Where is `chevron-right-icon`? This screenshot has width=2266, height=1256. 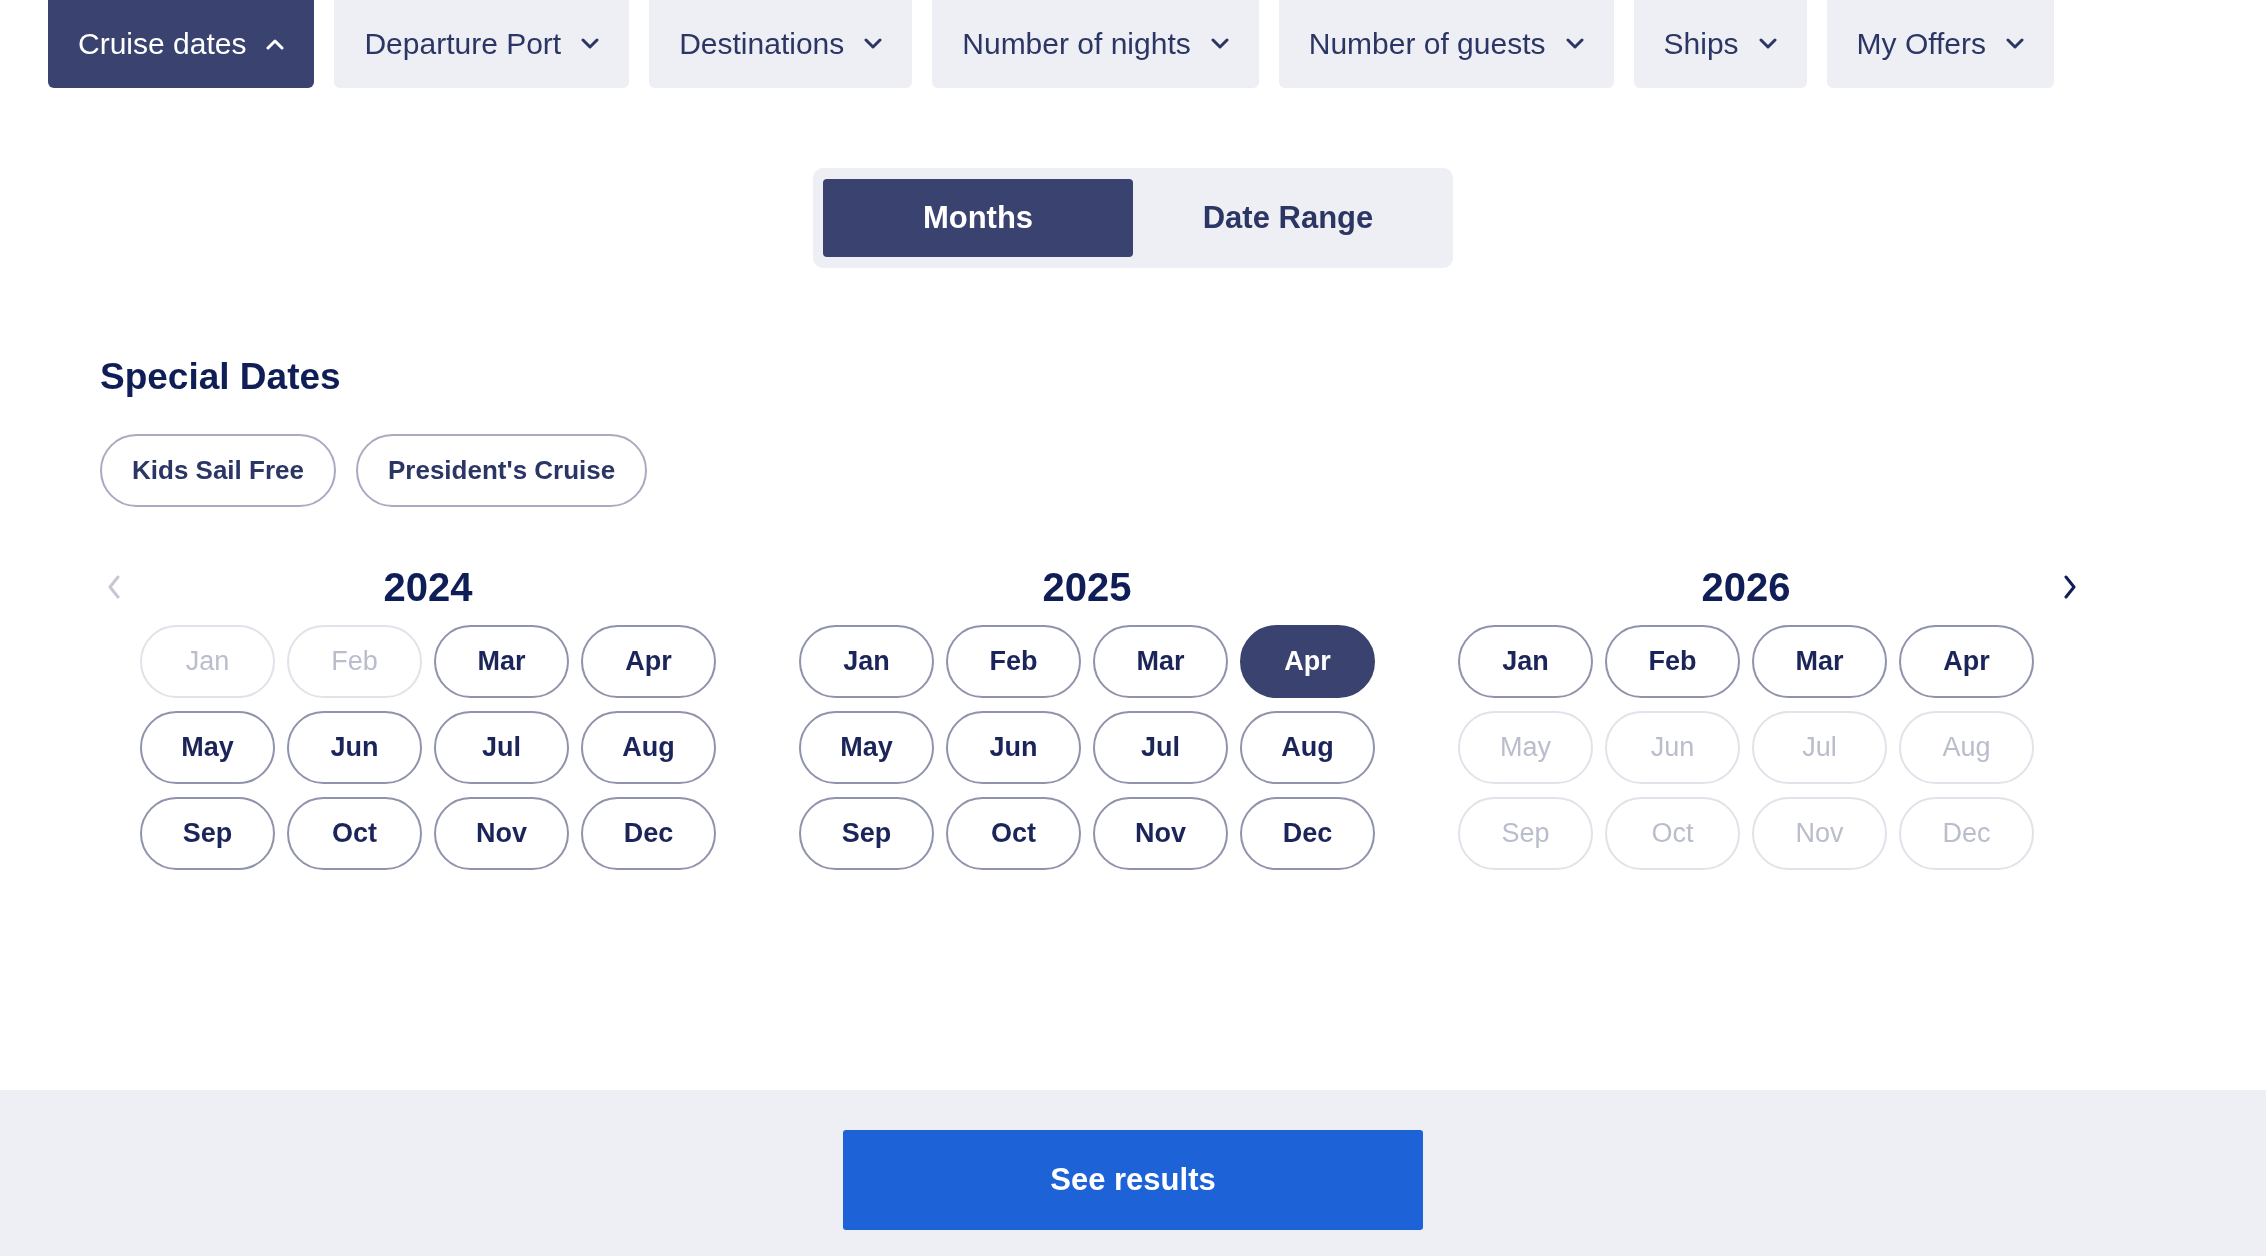 chevron-right-icon is located at coordinates (2070, 587).